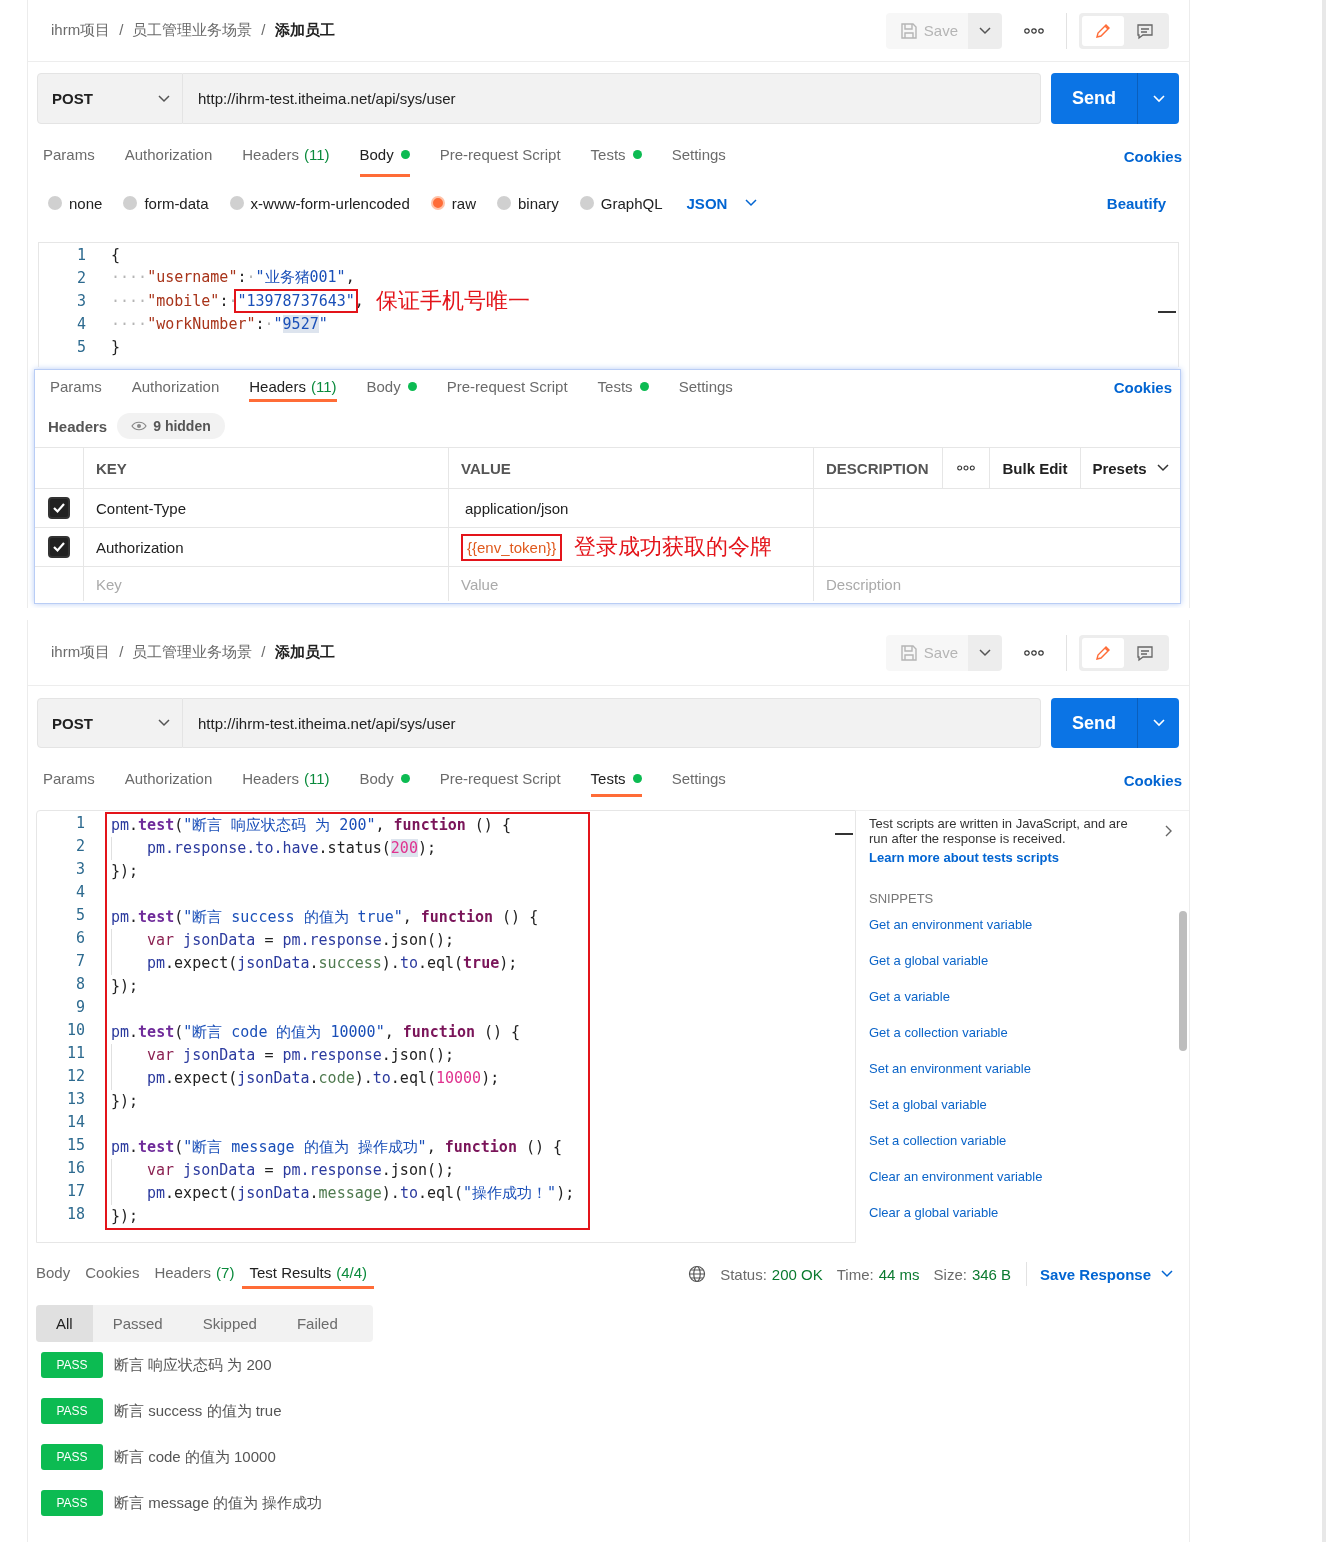  What do you see at coordinates (171, 426) in the screenshot?
I see `hidden-headers-toggle: 9 hidden` at bounding box center [171, 426].